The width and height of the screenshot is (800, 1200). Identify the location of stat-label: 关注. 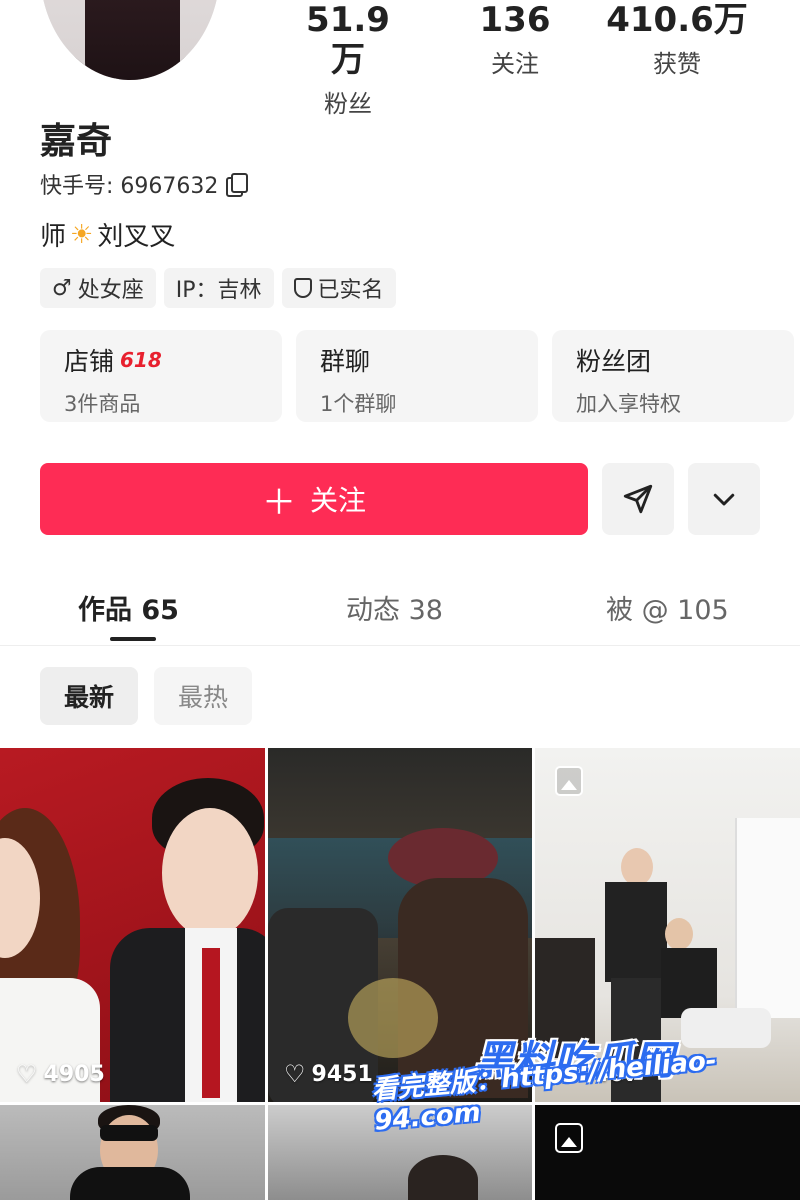
(515, 64).